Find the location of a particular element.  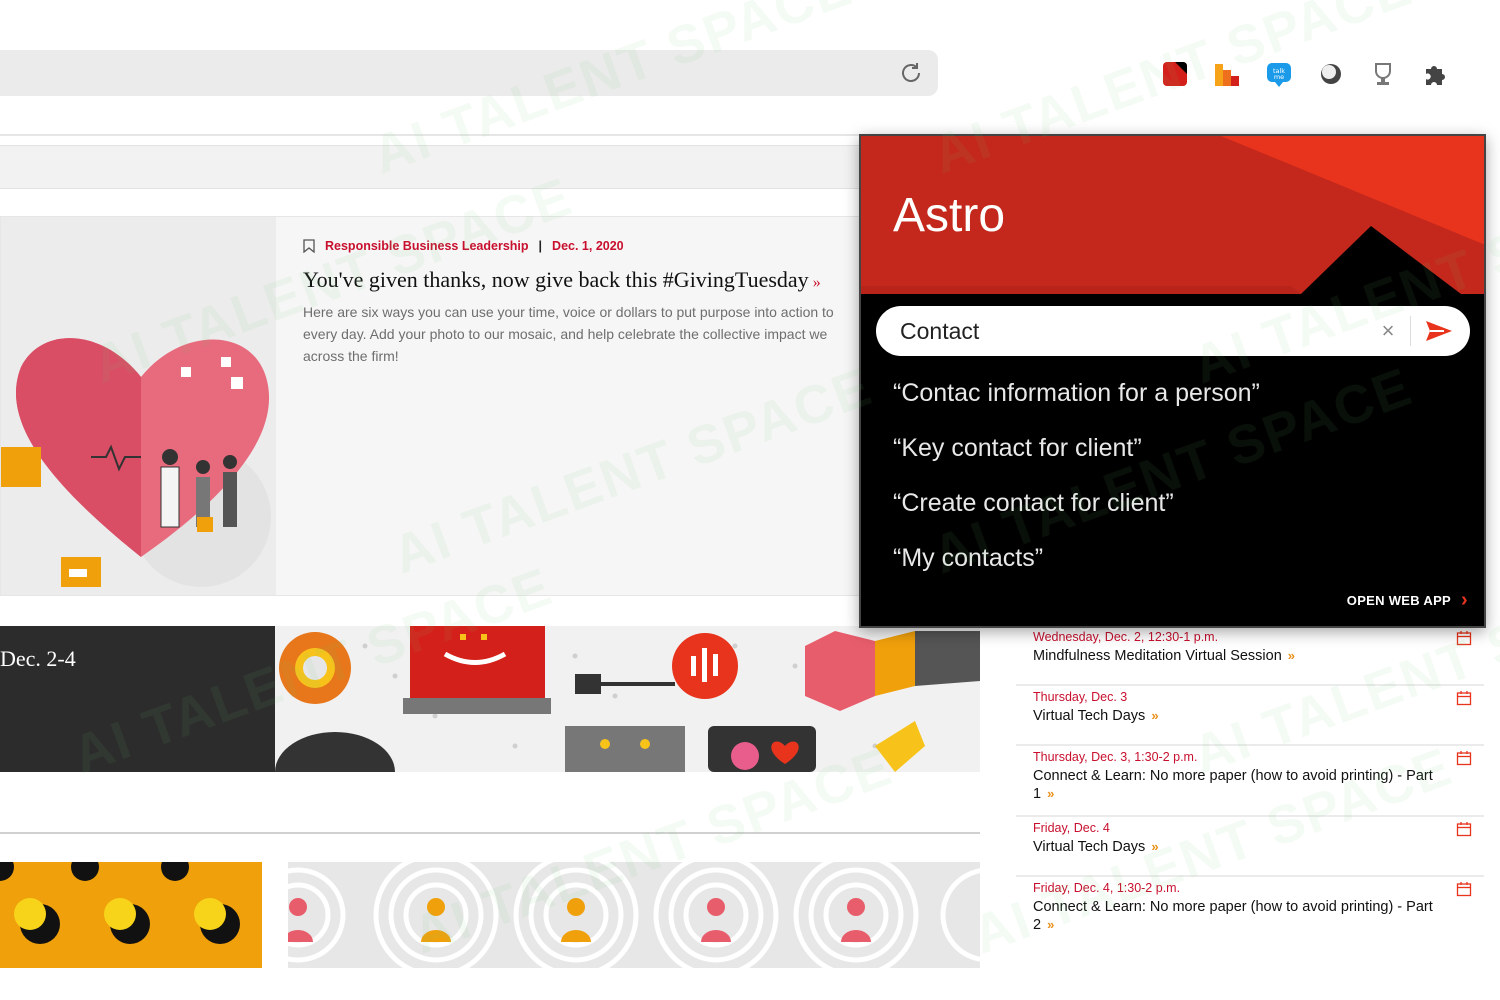

event-item: Friday, Dec. 4 Virtual Tech Days » is located at coordinates (1250, 847).